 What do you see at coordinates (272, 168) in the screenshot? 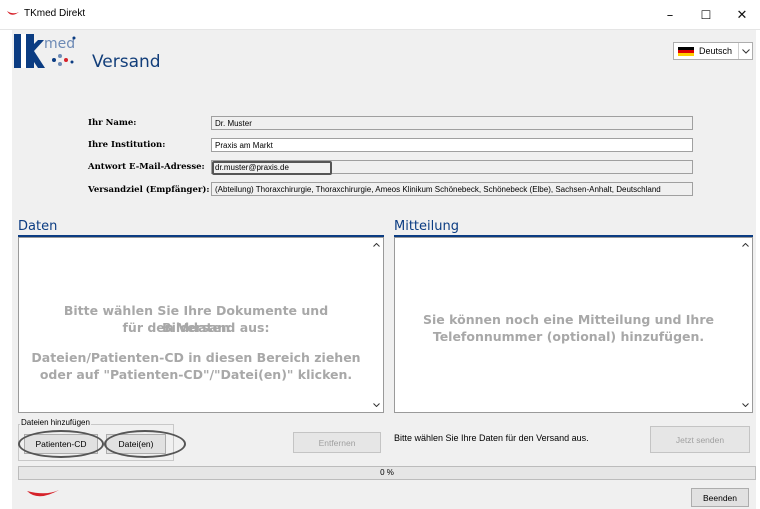
I see `email-highlight` at bounding box center [272, 168].